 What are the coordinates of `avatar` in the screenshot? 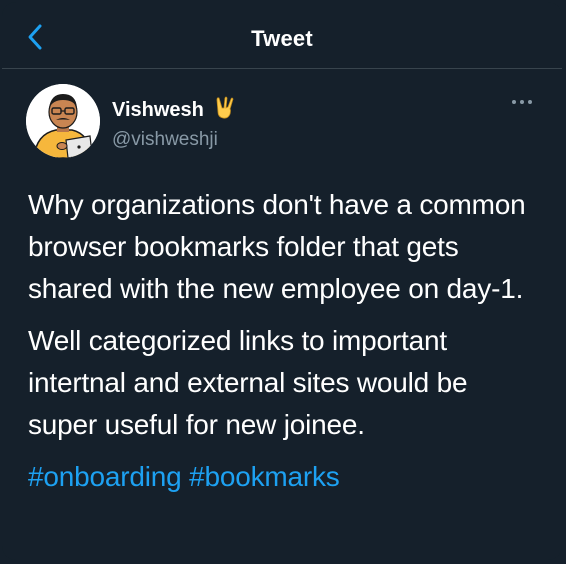 It's located at (63, 121).